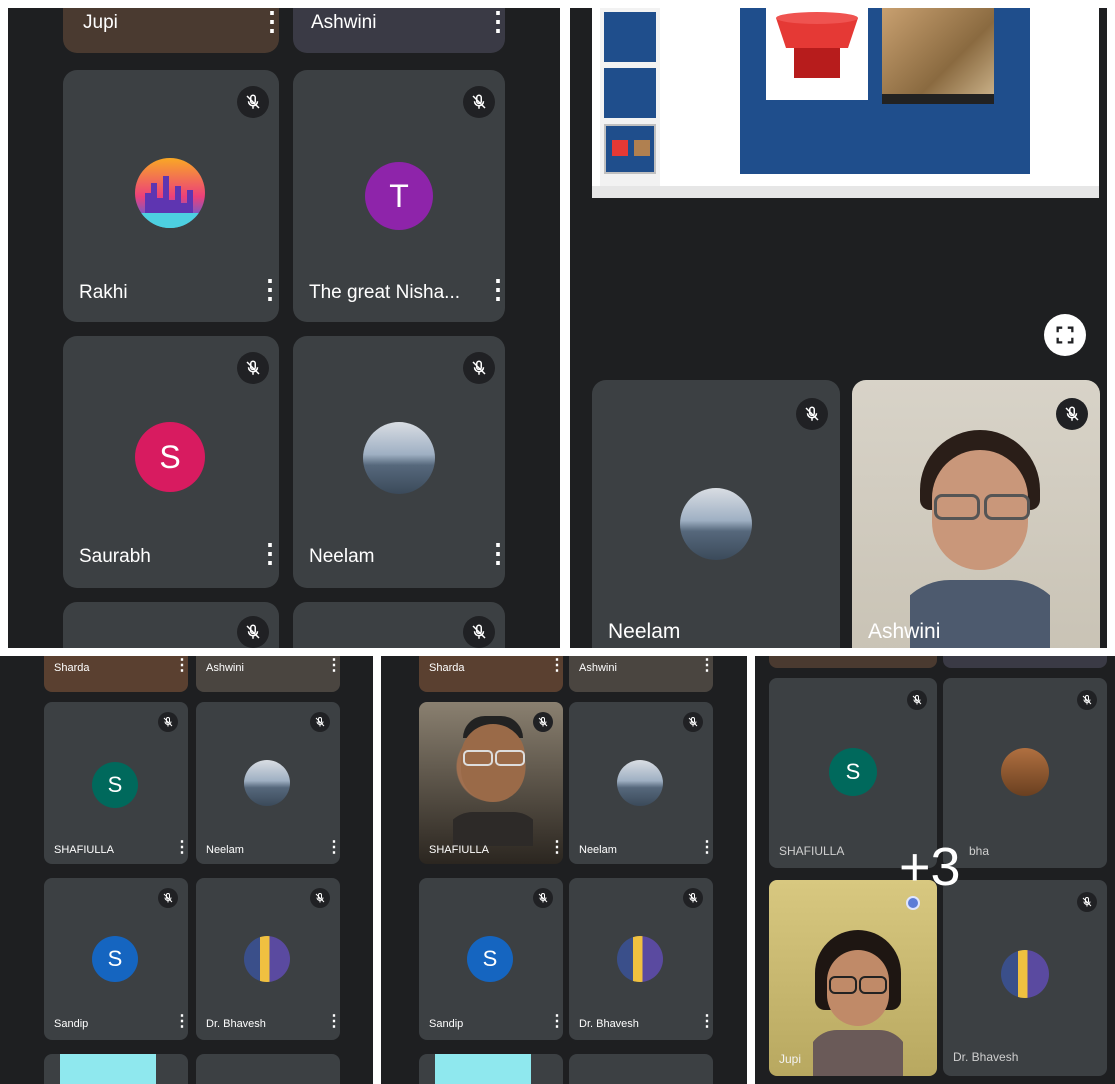 This screenshot has height=1084, width=1115. I want to click on participant-name: bha, so click(979, 851).